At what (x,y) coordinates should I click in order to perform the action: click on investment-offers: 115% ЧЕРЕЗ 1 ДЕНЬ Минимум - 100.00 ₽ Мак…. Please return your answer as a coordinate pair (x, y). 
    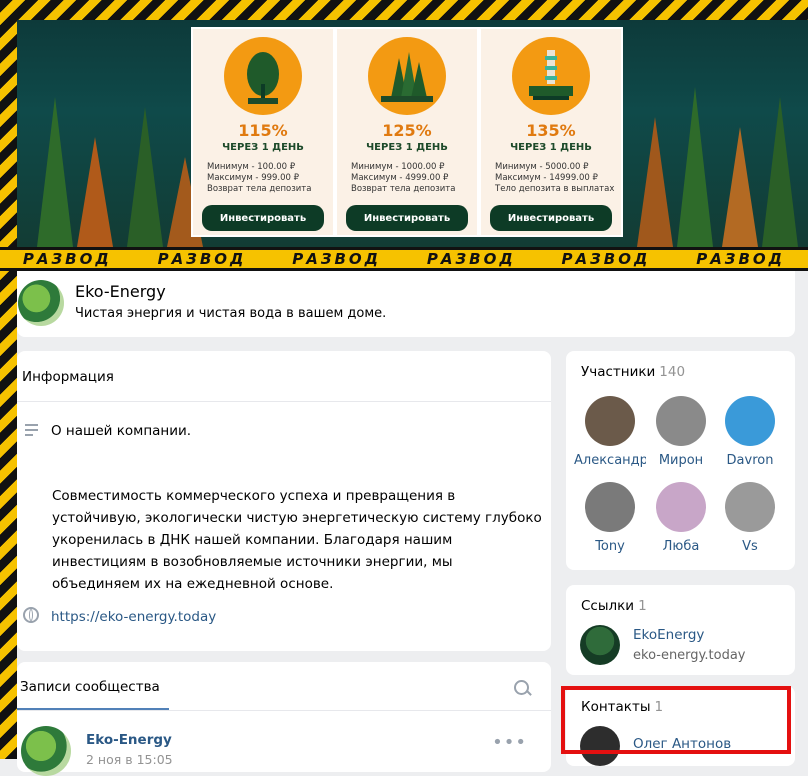
    Looking at the image, I should click on (407, 132).